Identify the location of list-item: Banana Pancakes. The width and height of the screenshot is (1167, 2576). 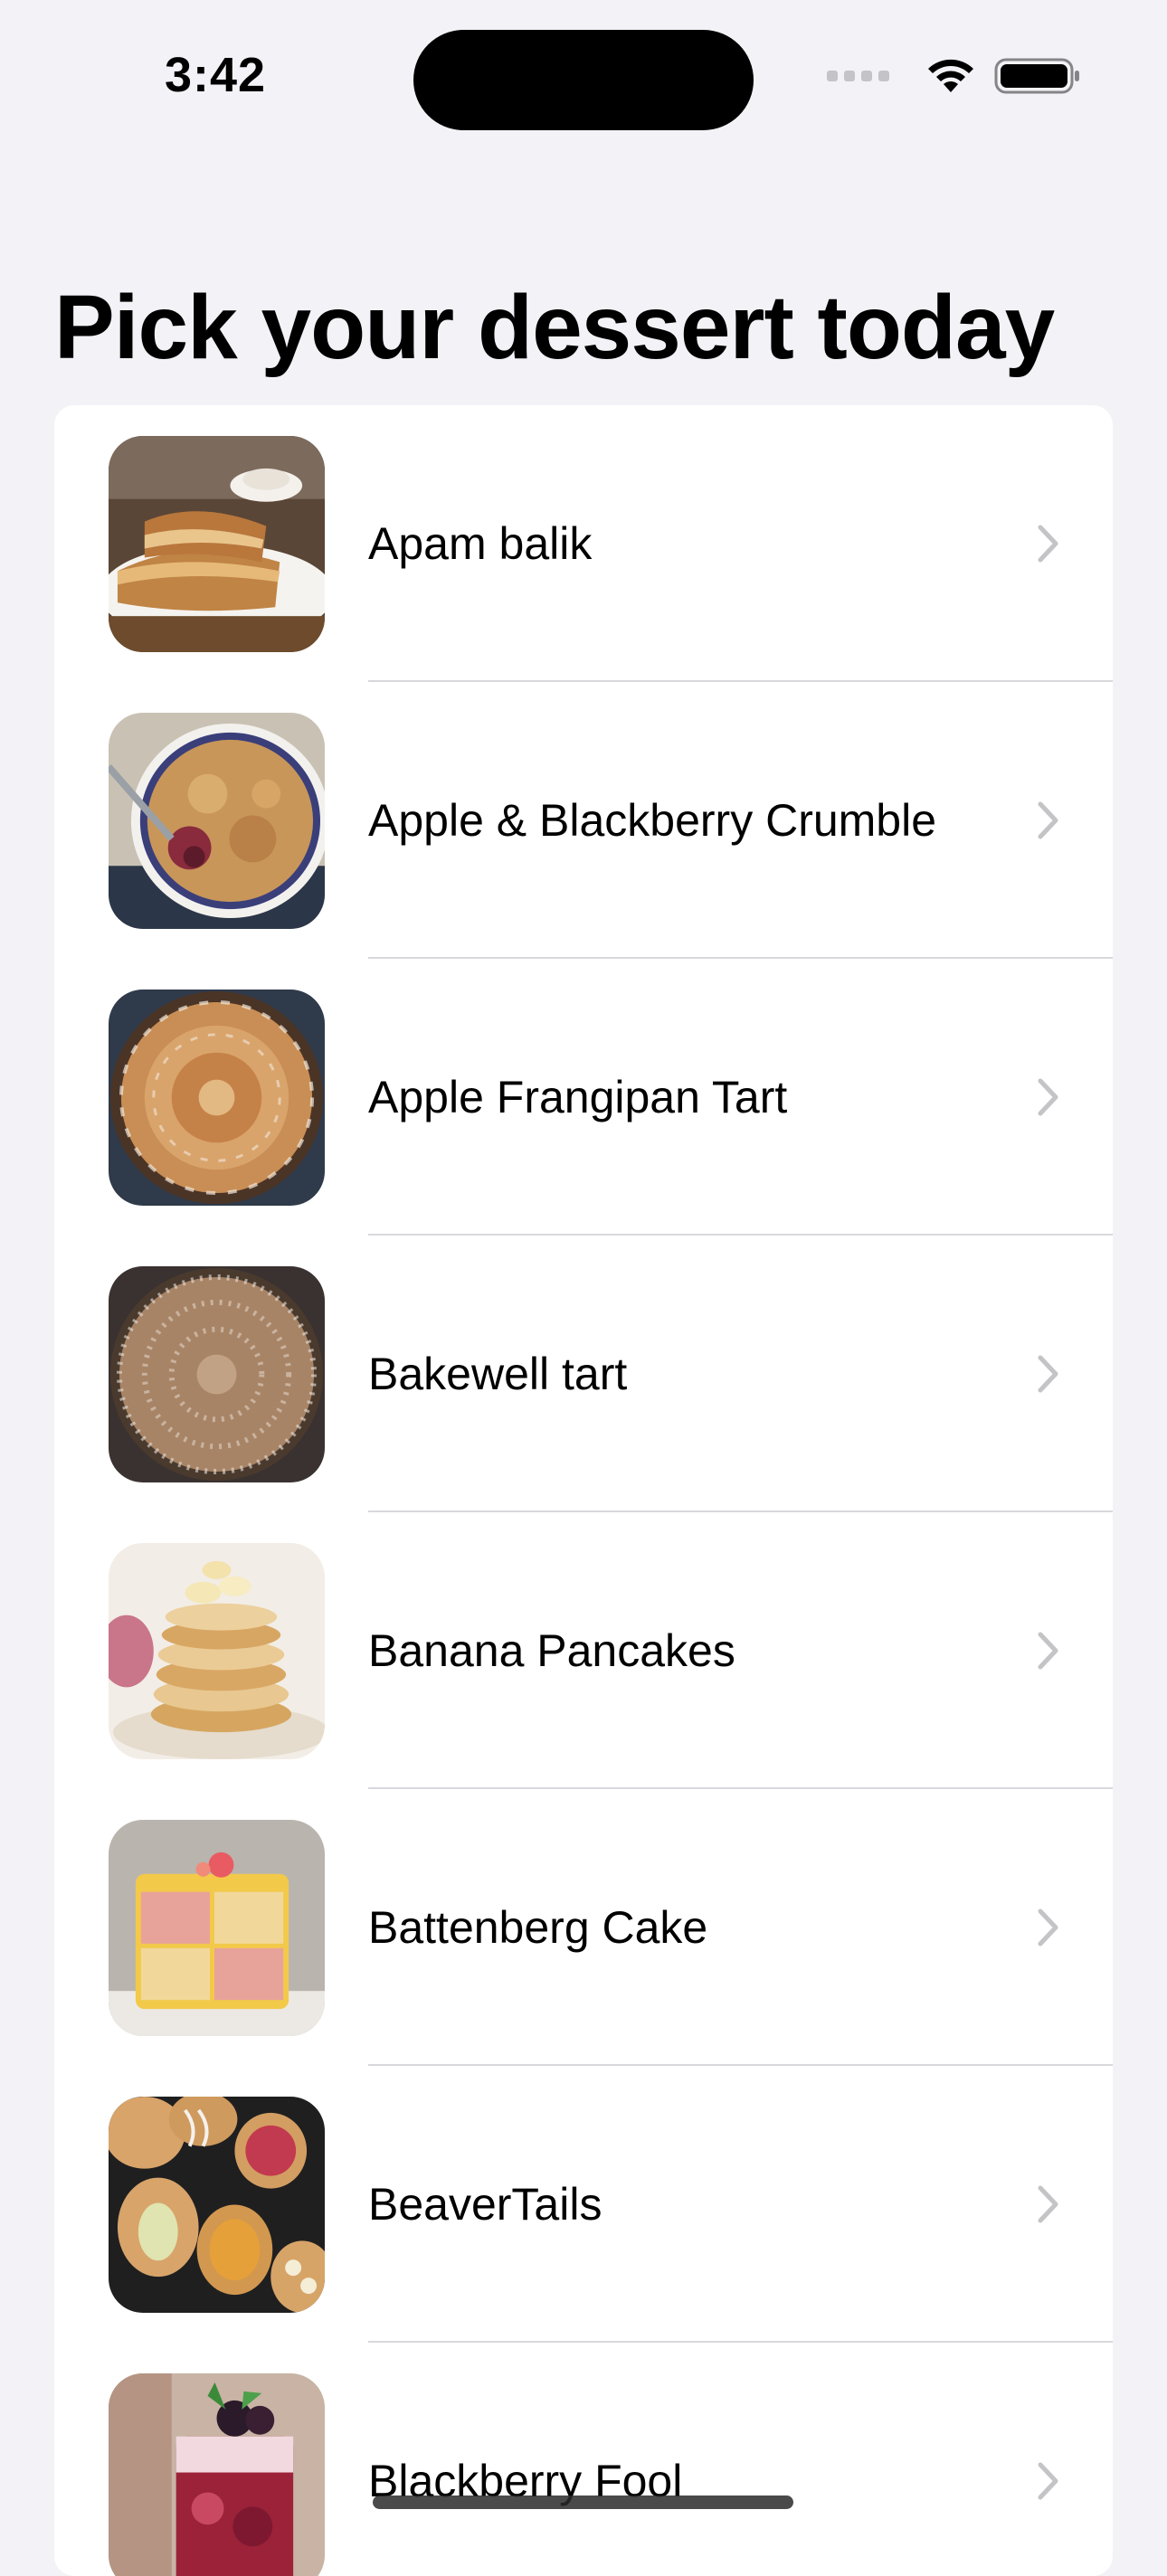
(583, 1650).